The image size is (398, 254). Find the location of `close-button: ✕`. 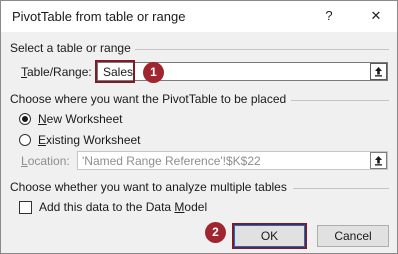

close-button: ✕ is located at coordinates (376, 16).